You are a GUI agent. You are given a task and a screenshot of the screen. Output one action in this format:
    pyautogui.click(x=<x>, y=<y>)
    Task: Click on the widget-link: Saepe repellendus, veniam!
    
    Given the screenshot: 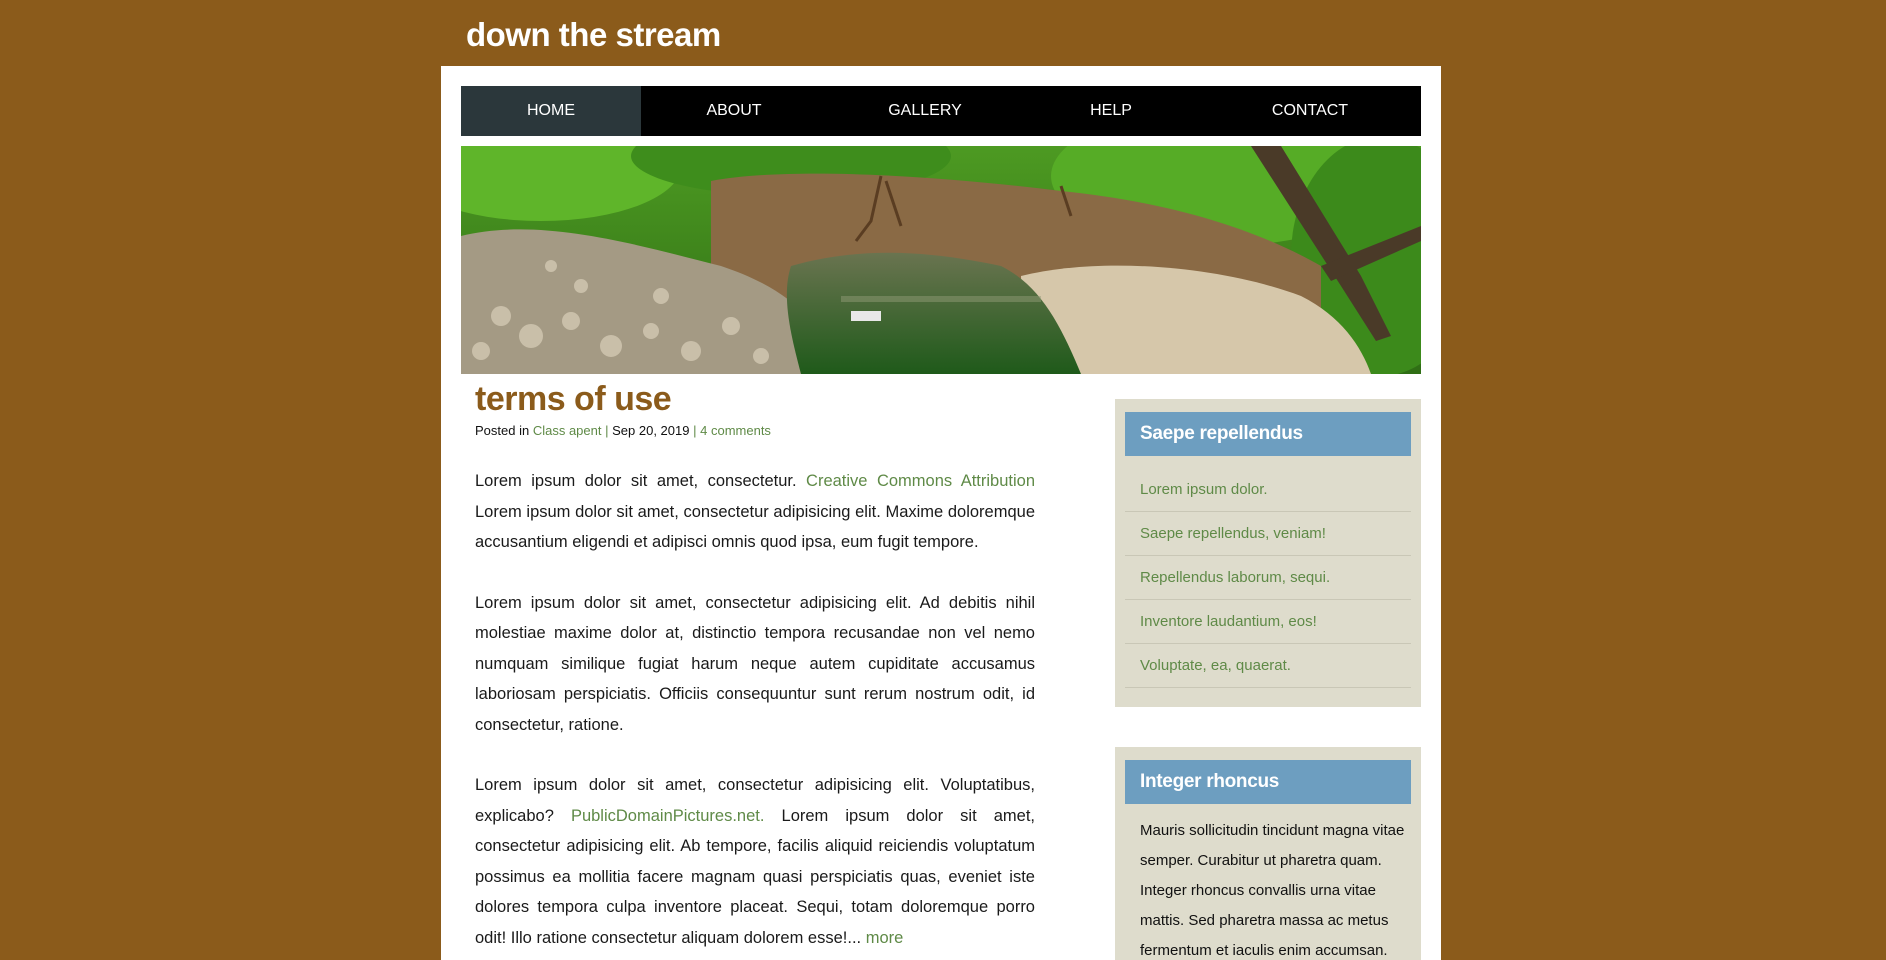 What is the action you would take?
    pyautogui.click(x=1233, y=533)
    